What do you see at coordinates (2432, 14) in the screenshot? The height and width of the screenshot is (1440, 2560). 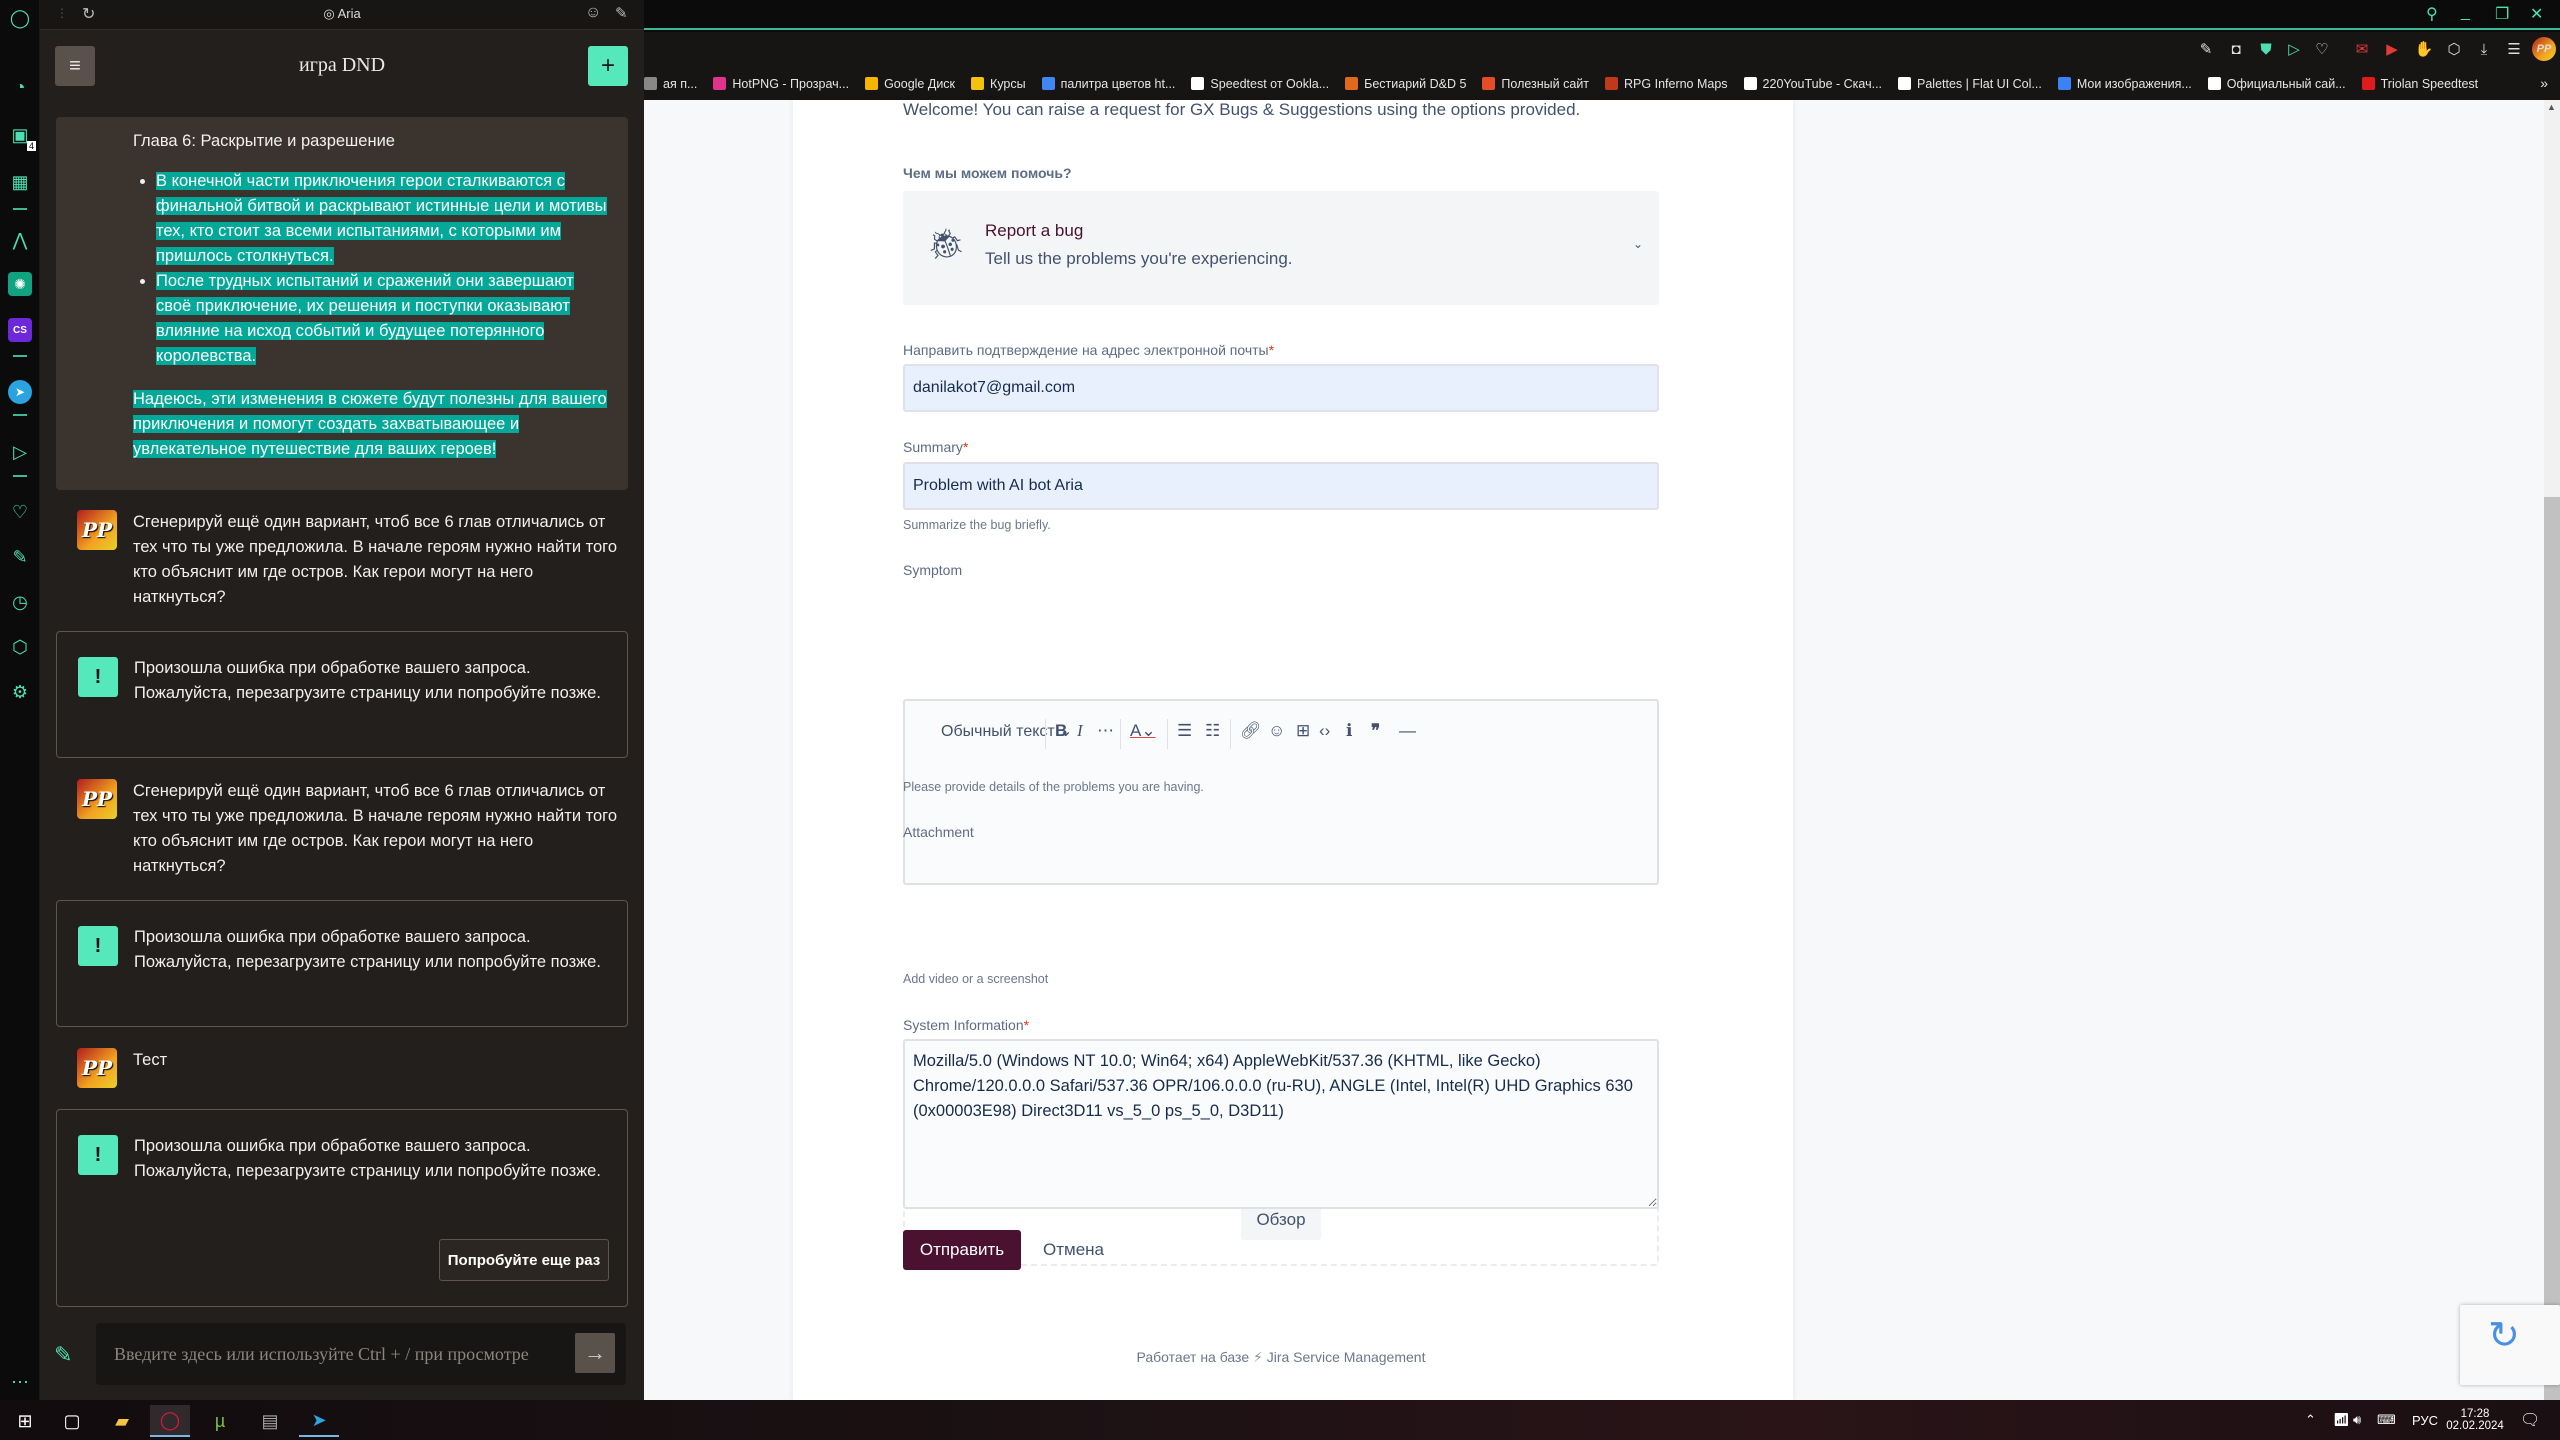 I see `search-icon: ⚲` at bounding box center [2432, 14].